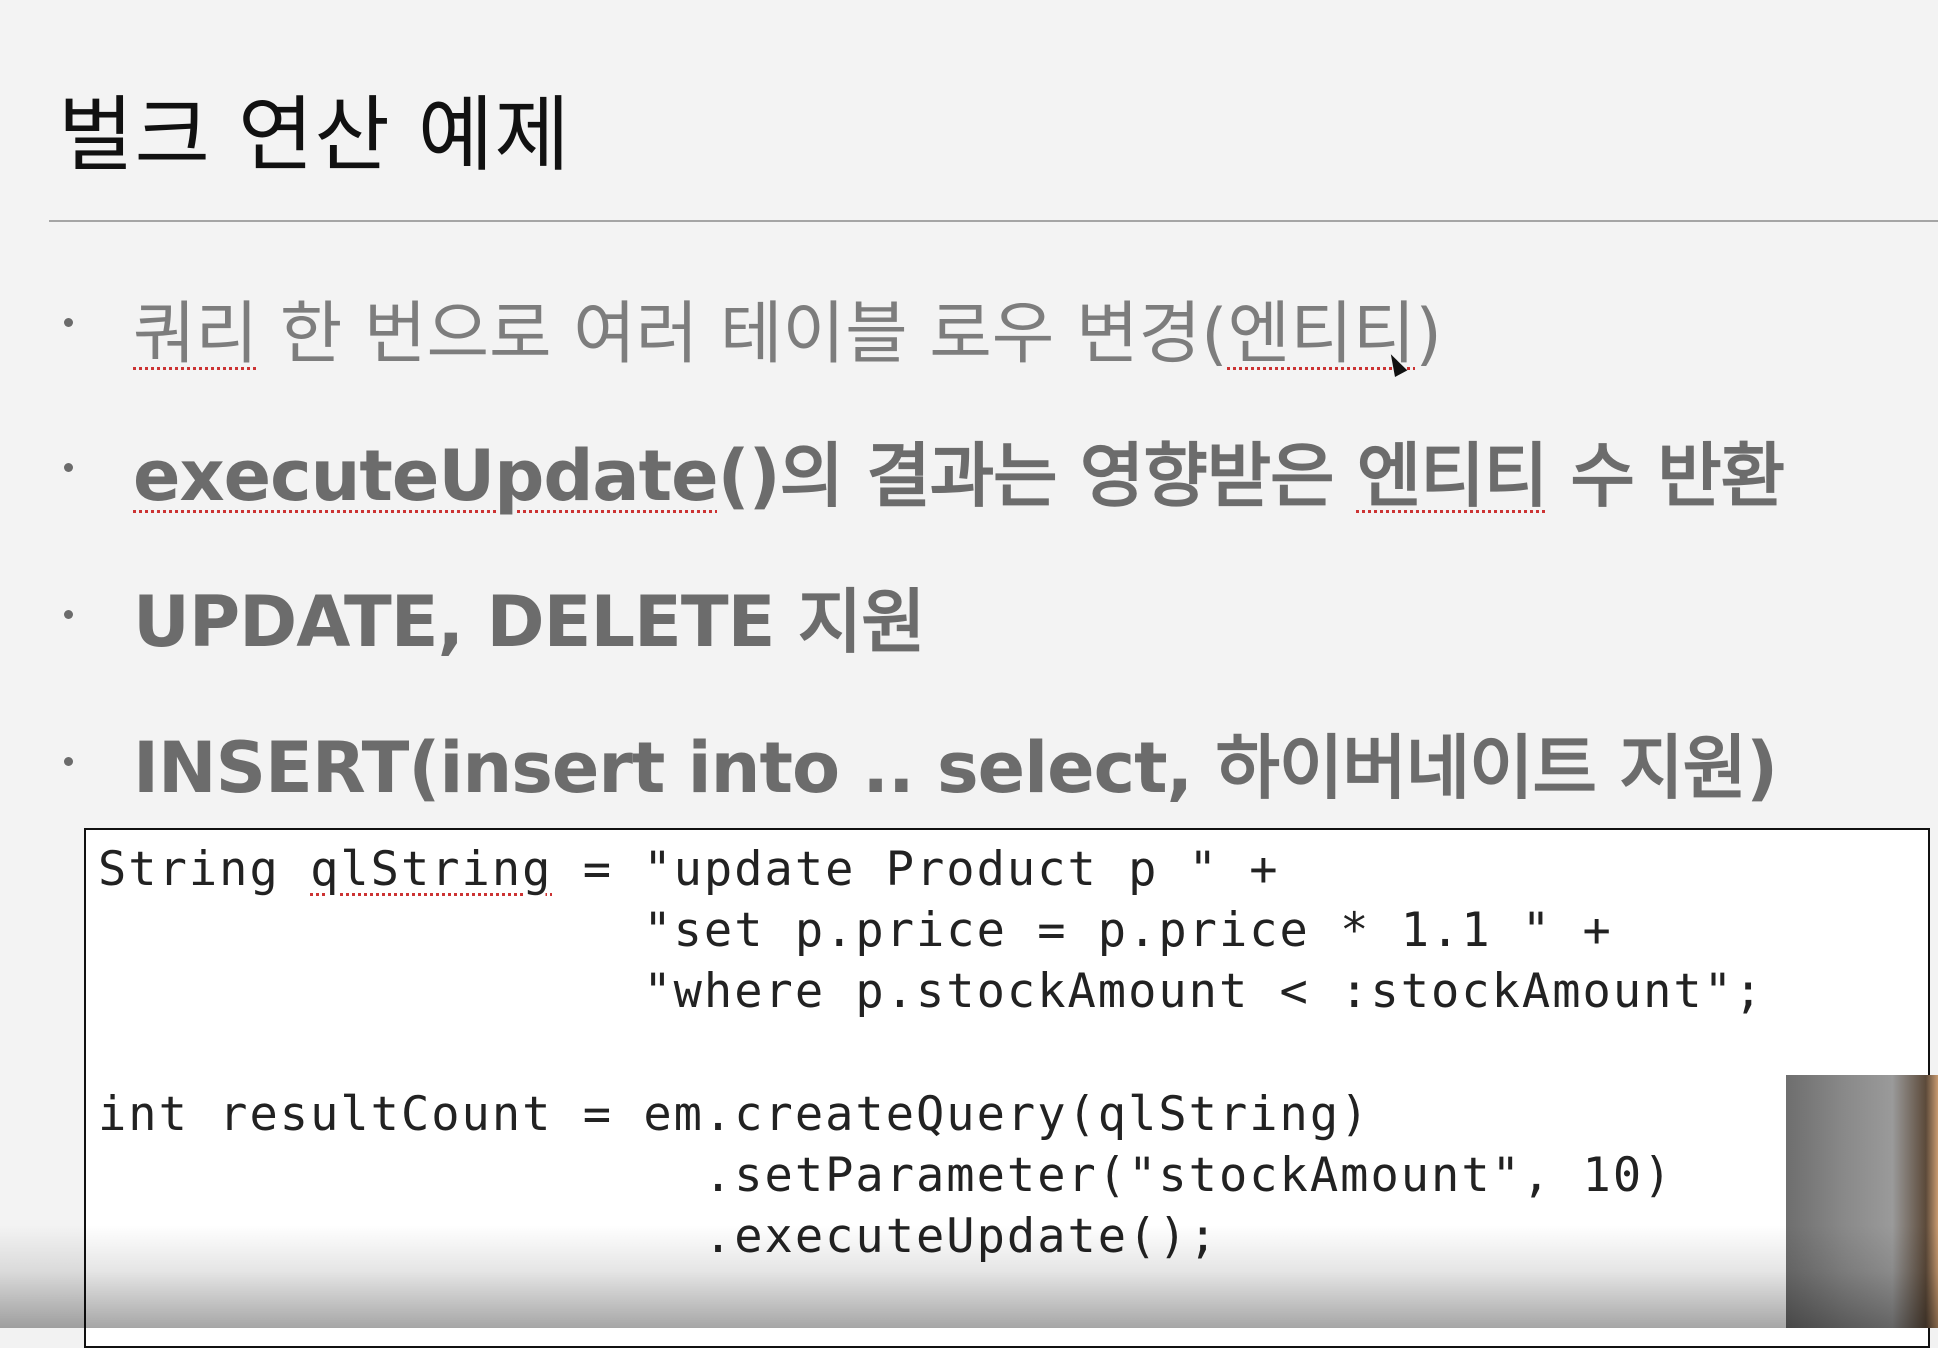  I want to click on code-line: .setParameter("stockAmount", 10), so click(886, 1175).